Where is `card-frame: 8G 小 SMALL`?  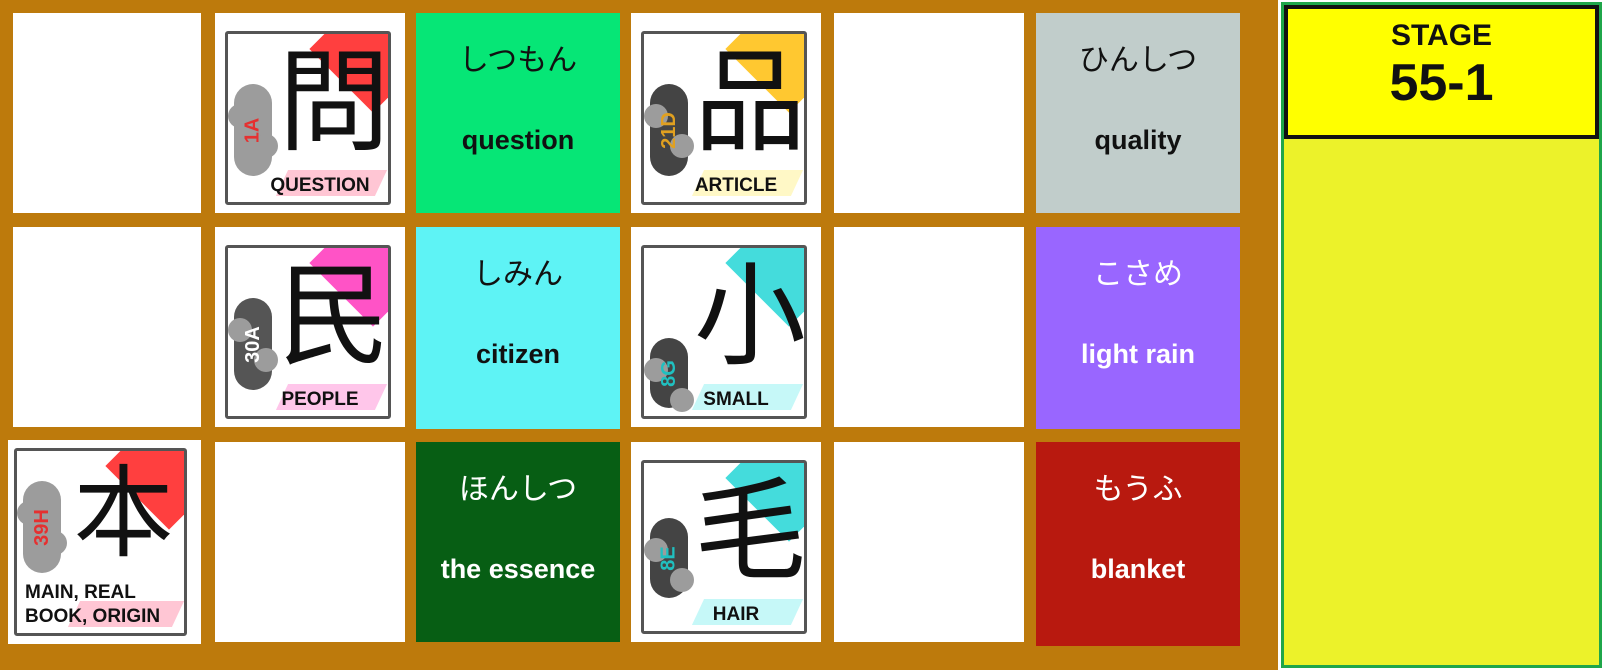 card-frame: 8G 小 SMALL is located at coordinates (724, 332).